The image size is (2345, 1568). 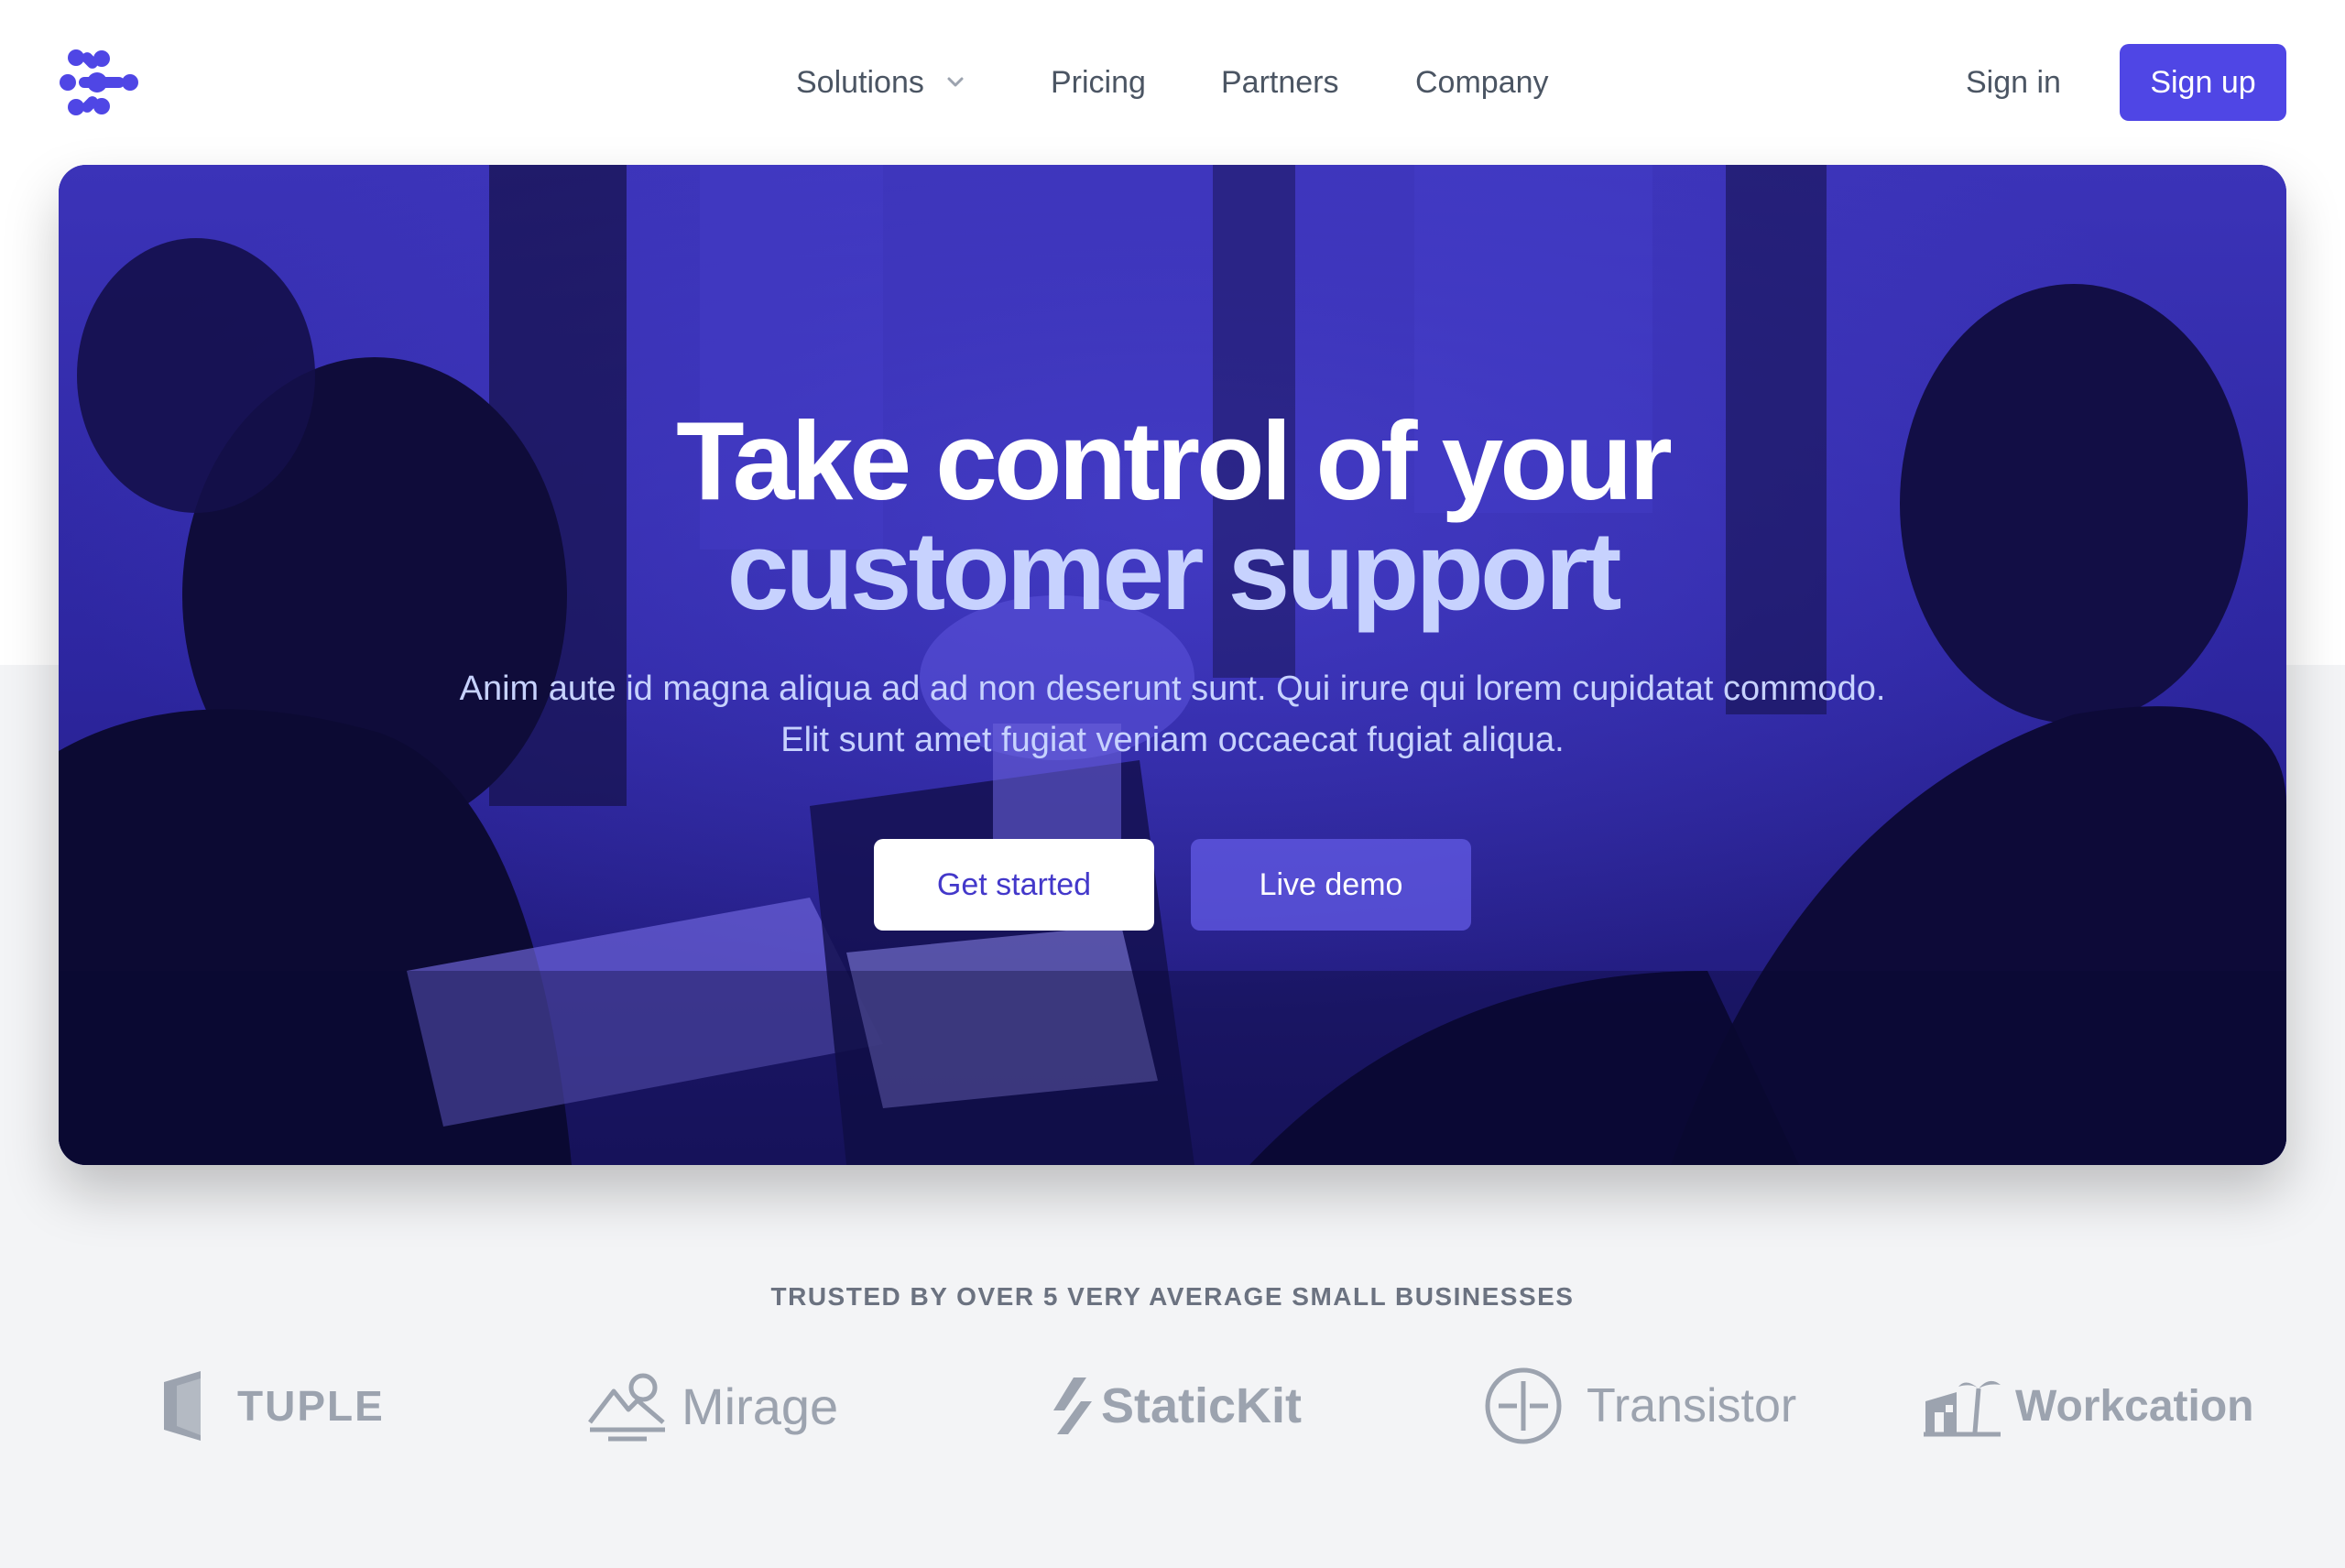 I want to click on chevron-down-icon, so click(x=955, y=82).